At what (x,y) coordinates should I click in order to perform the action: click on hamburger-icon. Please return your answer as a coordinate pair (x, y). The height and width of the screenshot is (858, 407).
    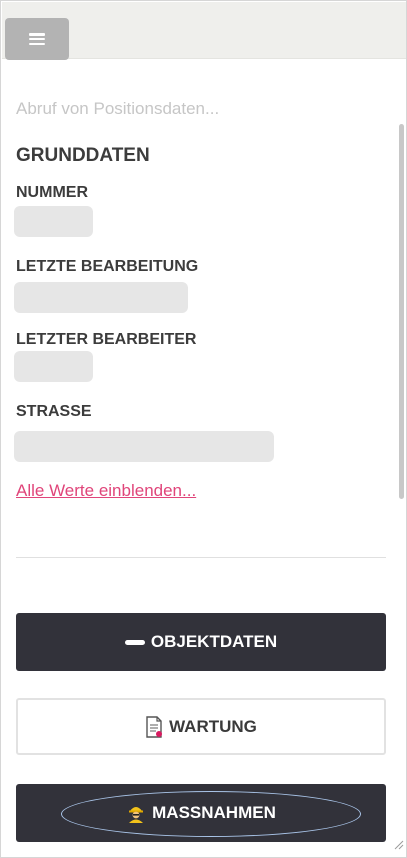
    Looking at the image, I should click on (37, 39).